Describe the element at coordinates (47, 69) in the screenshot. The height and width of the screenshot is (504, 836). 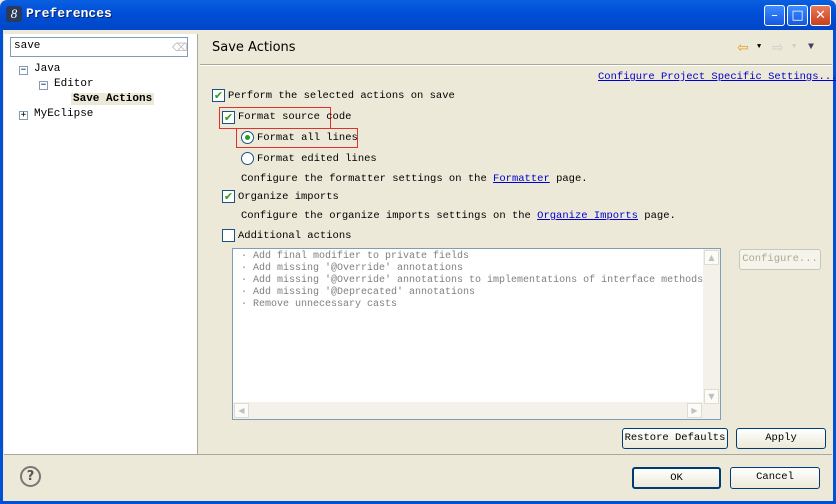
I see `tree-item-java: Java` at that location.